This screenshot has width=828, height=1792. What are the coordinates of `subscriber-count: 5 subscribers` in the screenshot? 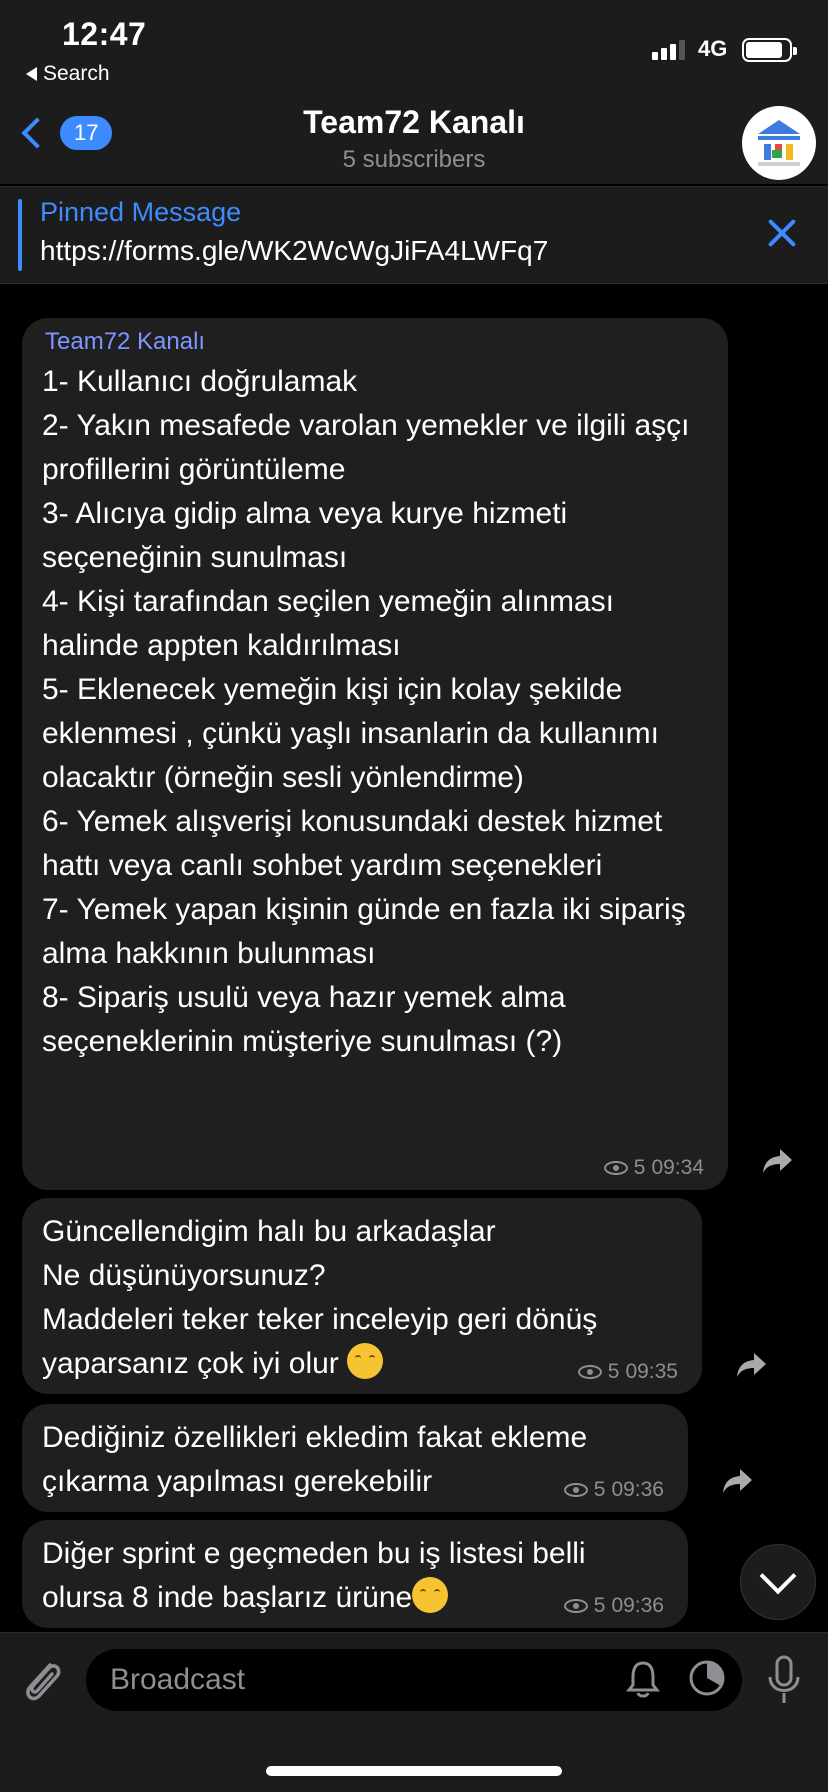 It's located at (414, 159).